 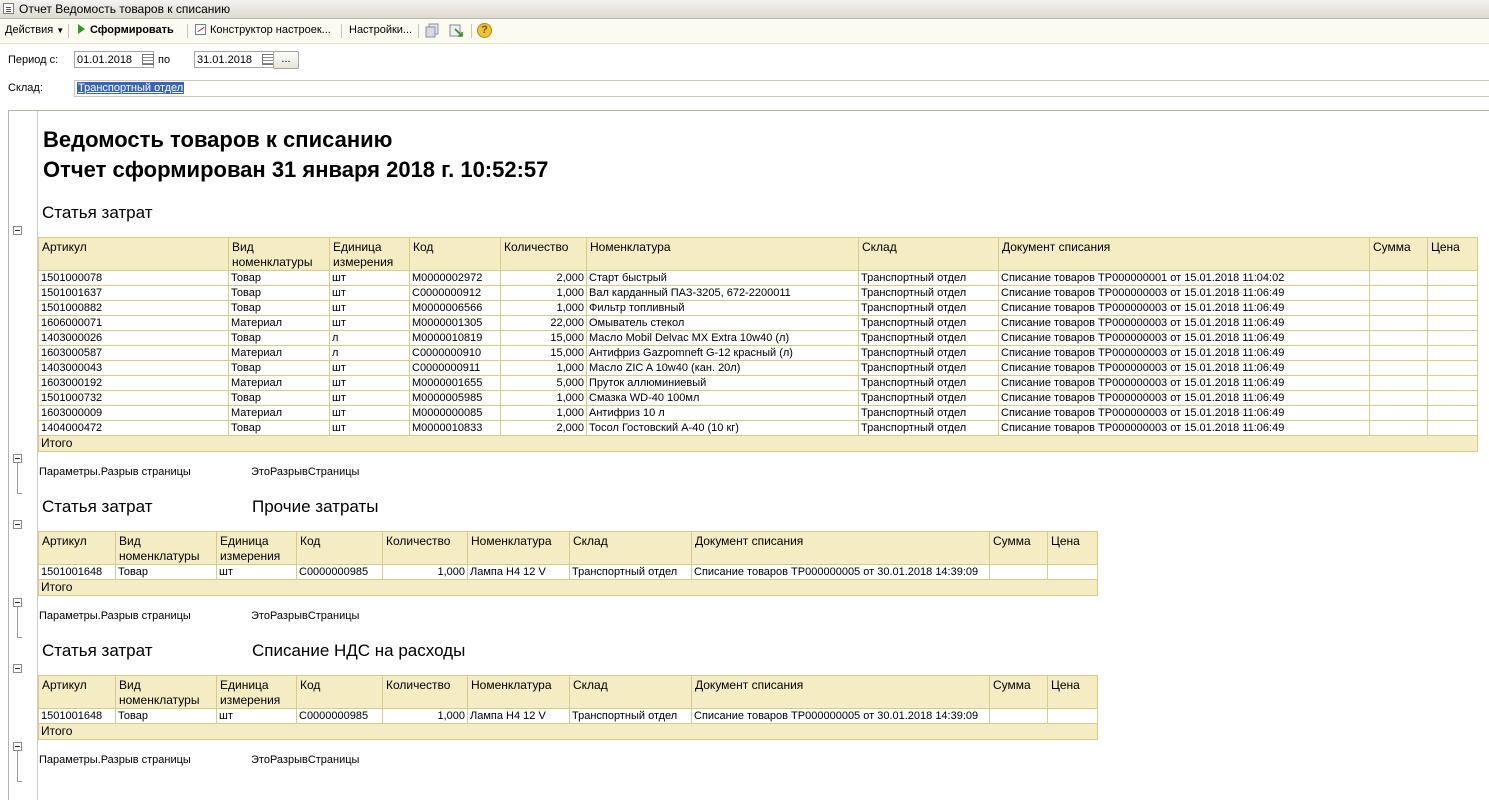 I want to click on generate-button: Сформировать, so click(x=126, y=30).